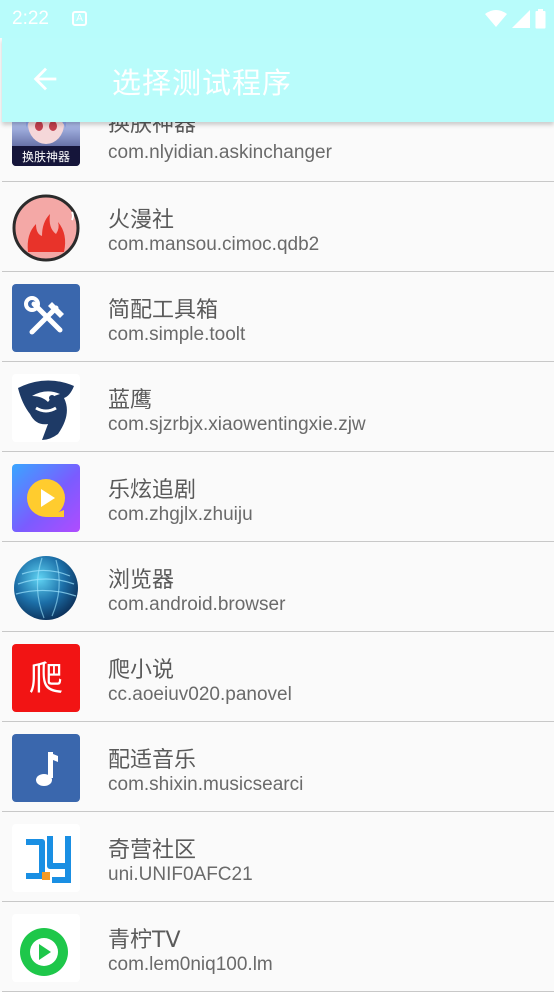 This screenshot has height=992, width=554. What do you see at coordinates (46, 948) in the screenshot?
I see `play-circle-icon` at bounding box center [46, 948].